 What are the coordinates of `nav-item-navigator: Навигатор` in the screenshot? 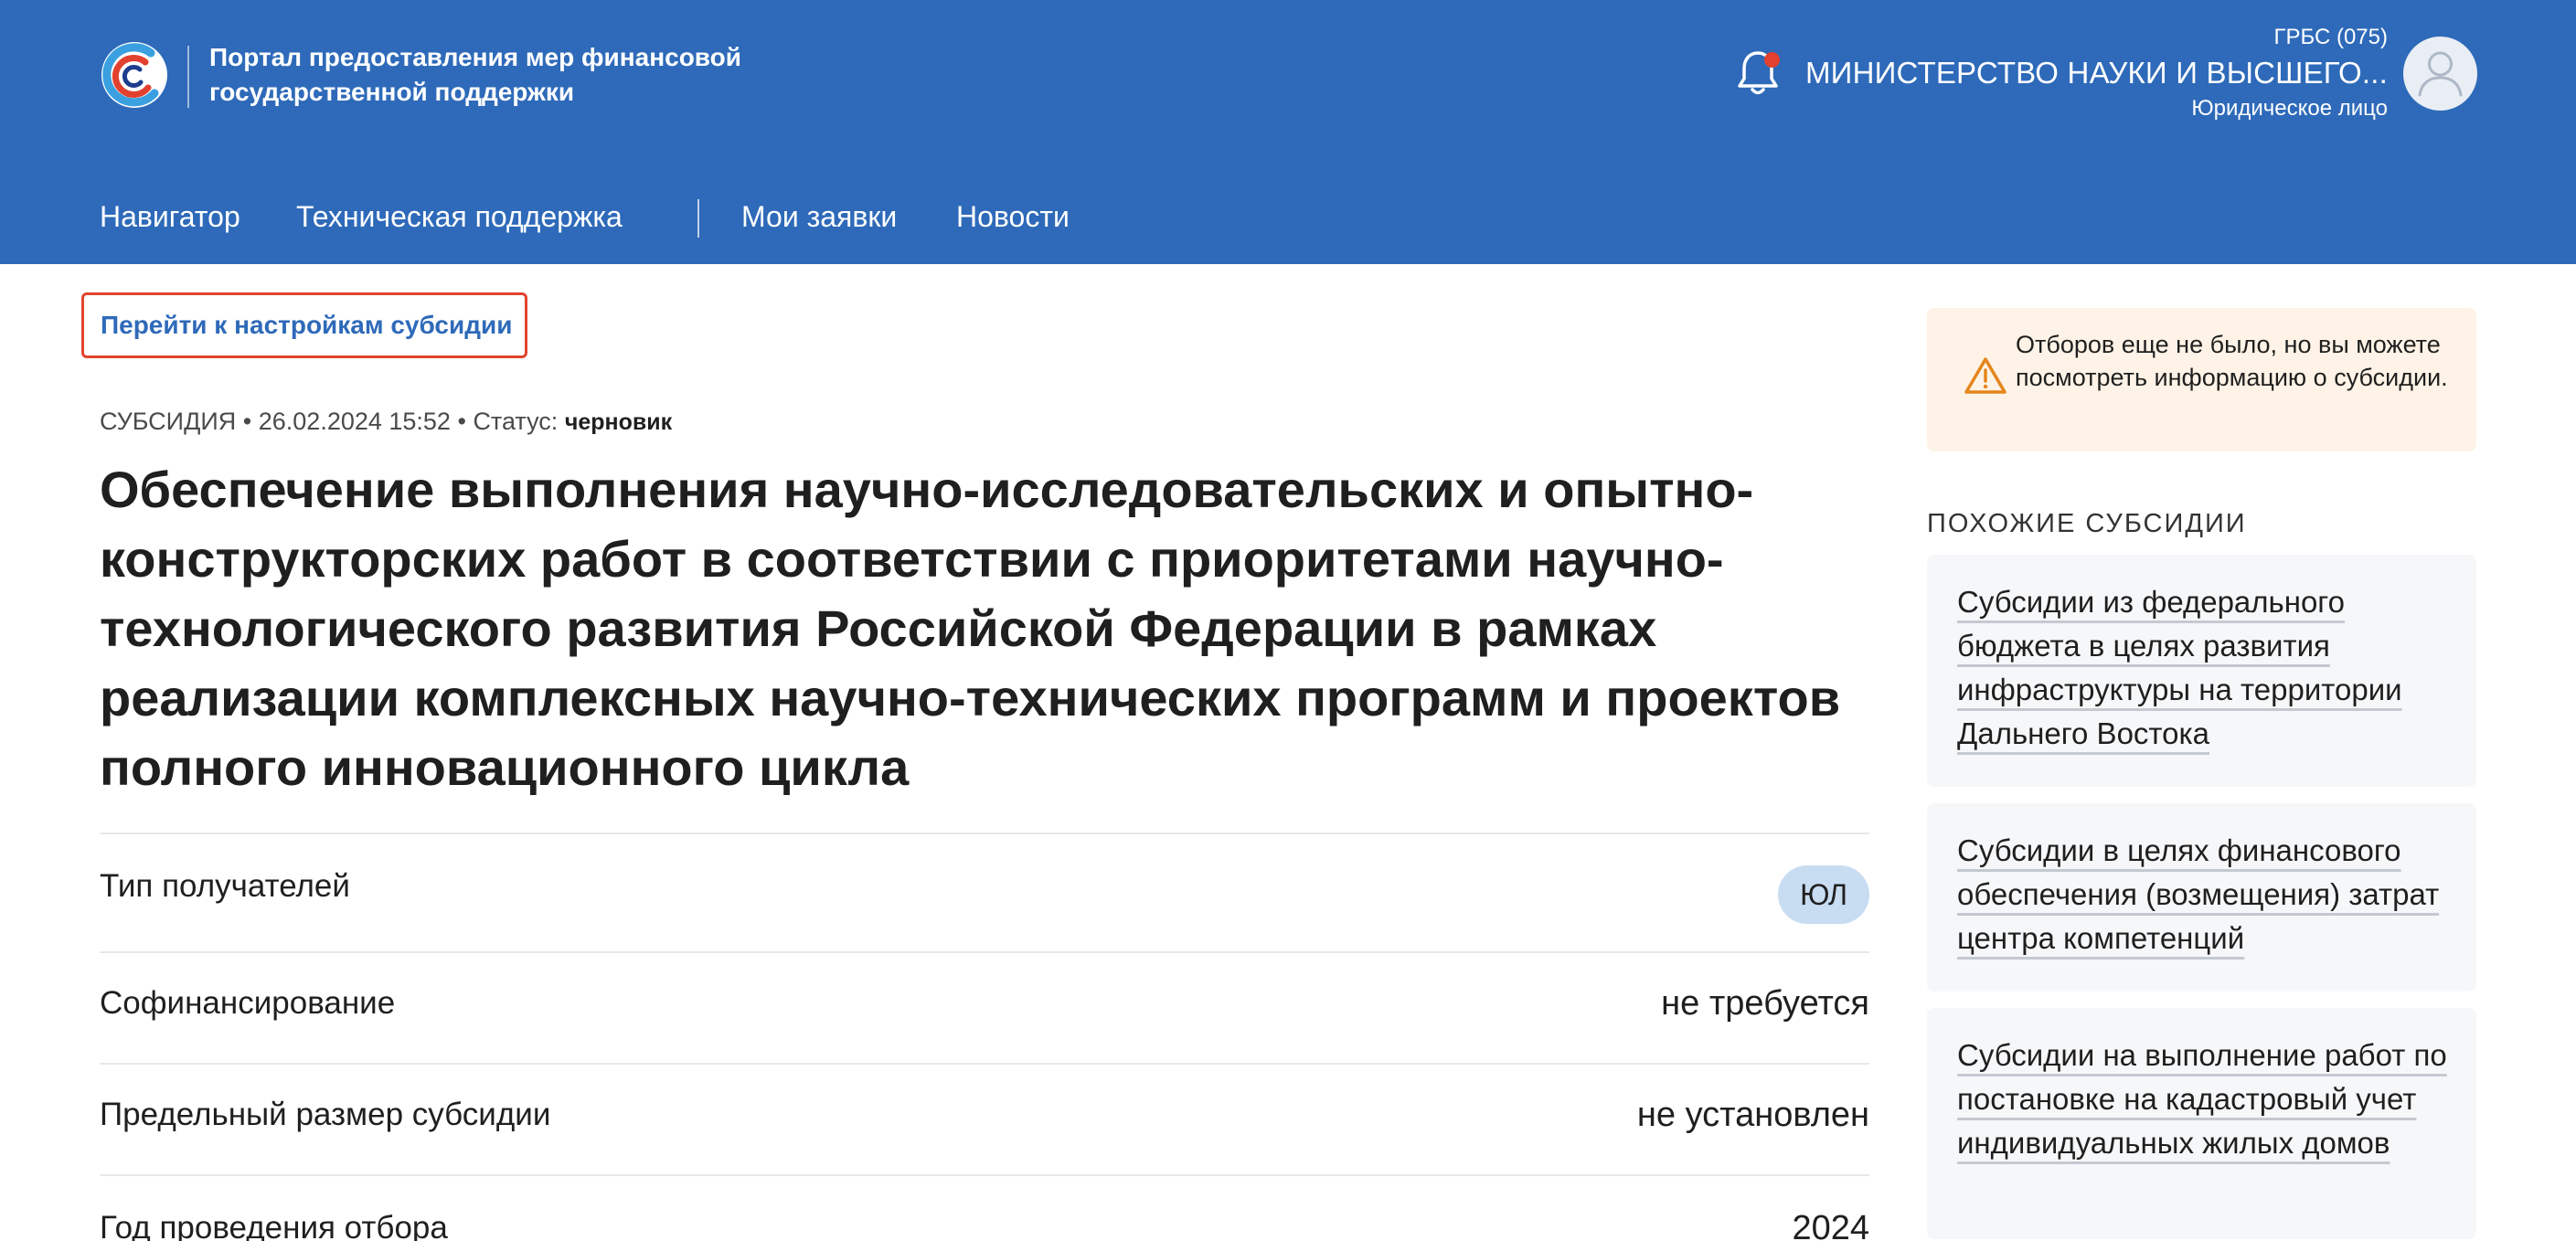 It's located at (170, 216).